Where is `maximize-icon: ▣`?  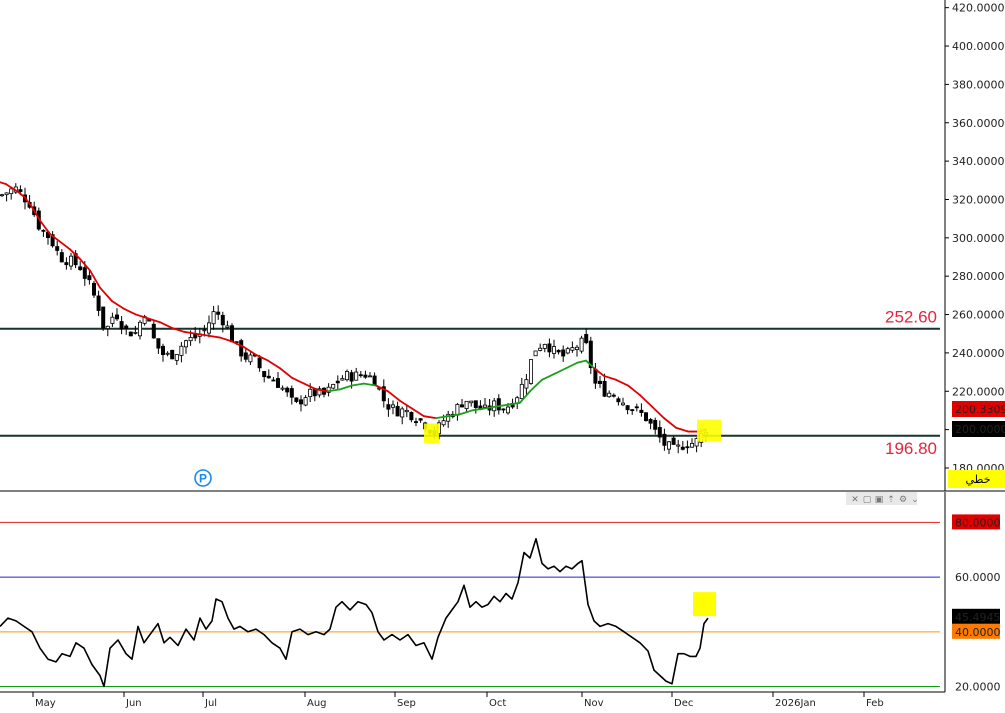 maximize-icon: ▣ is located at coordinates (879, 500).